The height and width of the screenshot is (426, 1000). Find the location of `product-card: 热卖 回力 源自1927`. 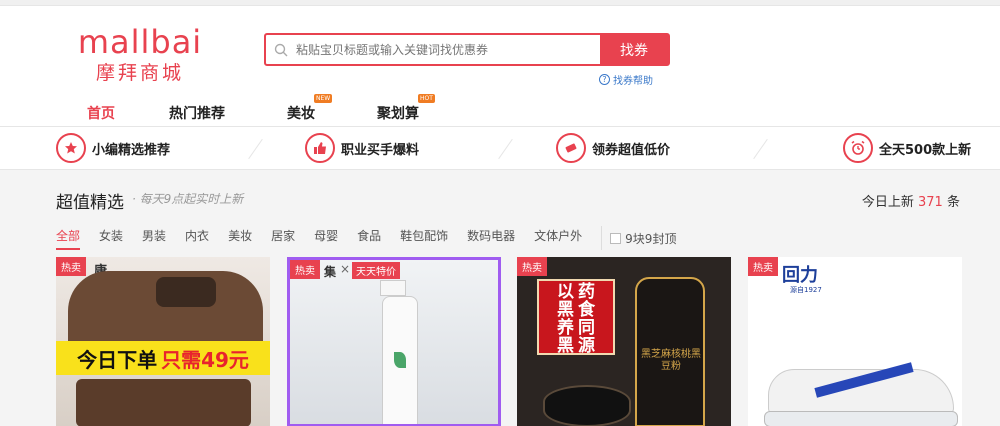

product-card: 热卖 回力 源自1927 is located at coordinates (855, 341).